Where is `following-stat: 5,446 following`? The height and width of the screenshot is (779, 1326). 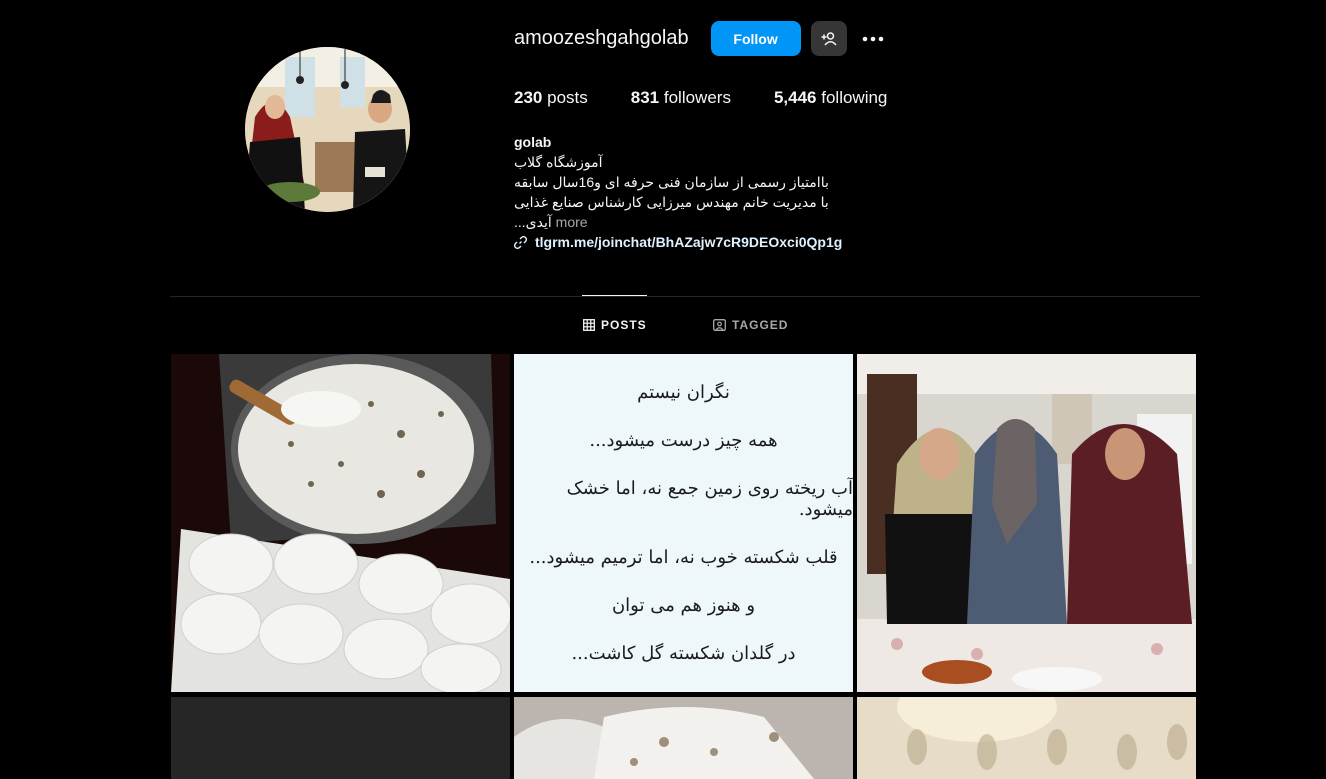
following-stat: 5,446 following is located at coordinates (830, 98).